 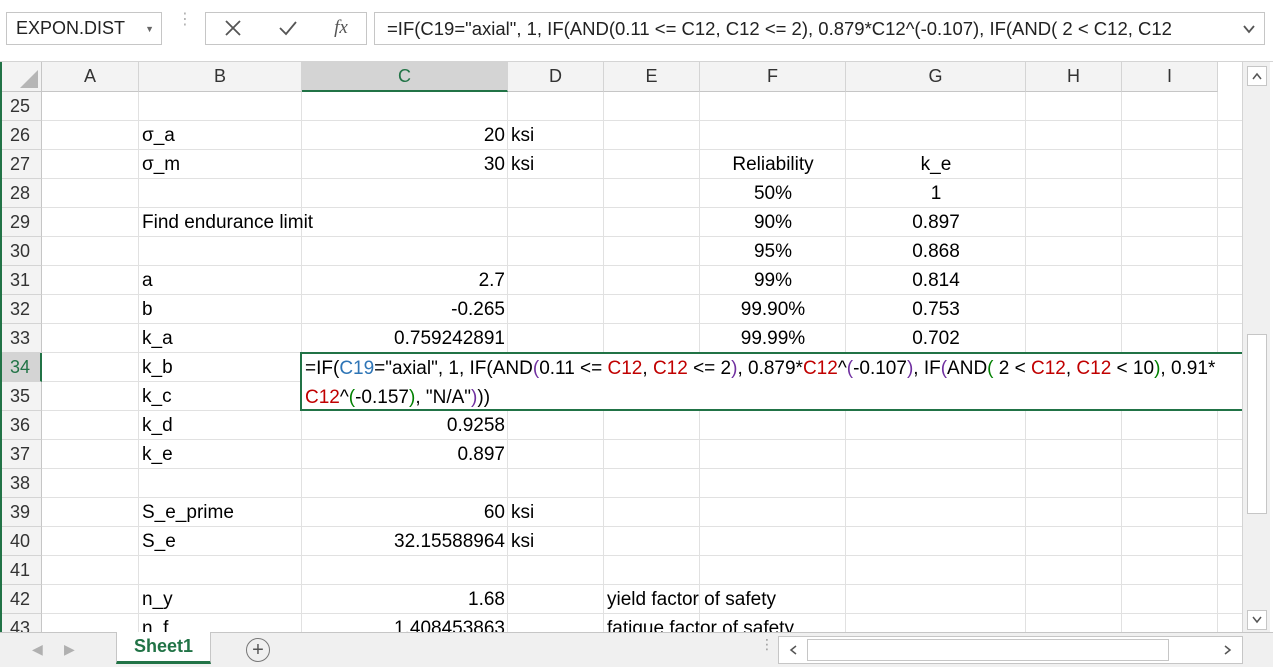 What do you see at coordinates (90, 77) in the screenshot?
I see `column-header-a: A` at bounding box center [90, 77].